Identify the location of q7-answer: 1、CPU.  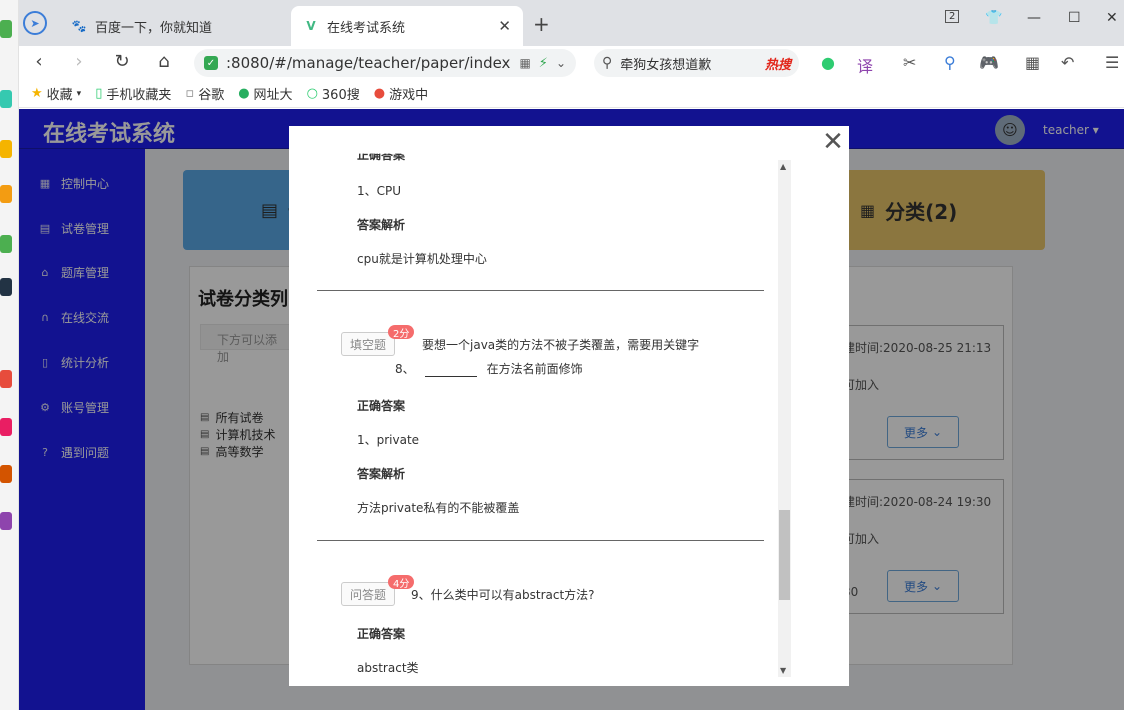
(379, 191).